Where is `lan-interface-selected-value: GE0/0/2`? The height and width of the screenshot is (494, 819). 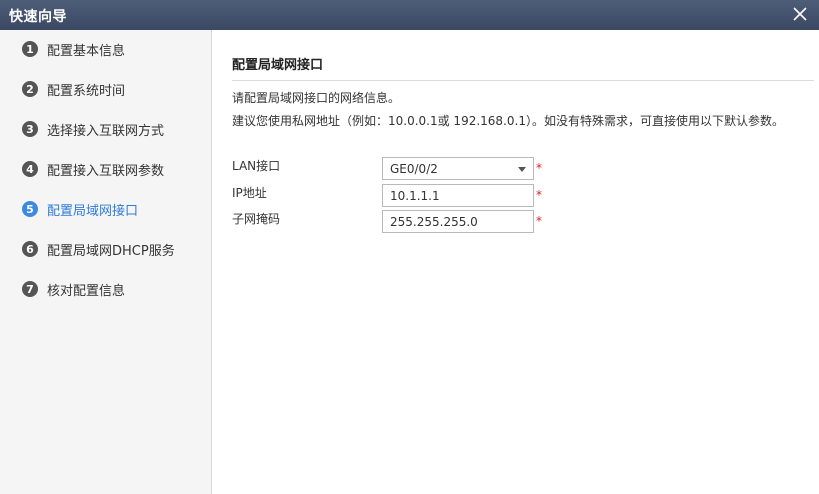
lan-interface-selected-value: GE0/0/2 is located at coordinates (414, 168).